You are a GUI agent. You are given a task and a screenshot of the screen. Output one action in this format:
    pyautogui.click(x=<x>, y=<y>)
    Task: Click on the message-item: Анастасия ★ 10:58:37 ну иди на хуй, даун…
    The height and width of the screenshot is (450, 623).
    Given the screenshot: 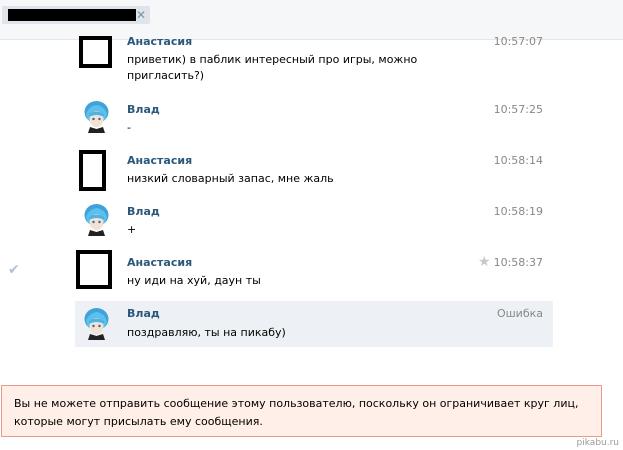 What is the action you would take?
    pyautogui.click(x=314, y=273)
    